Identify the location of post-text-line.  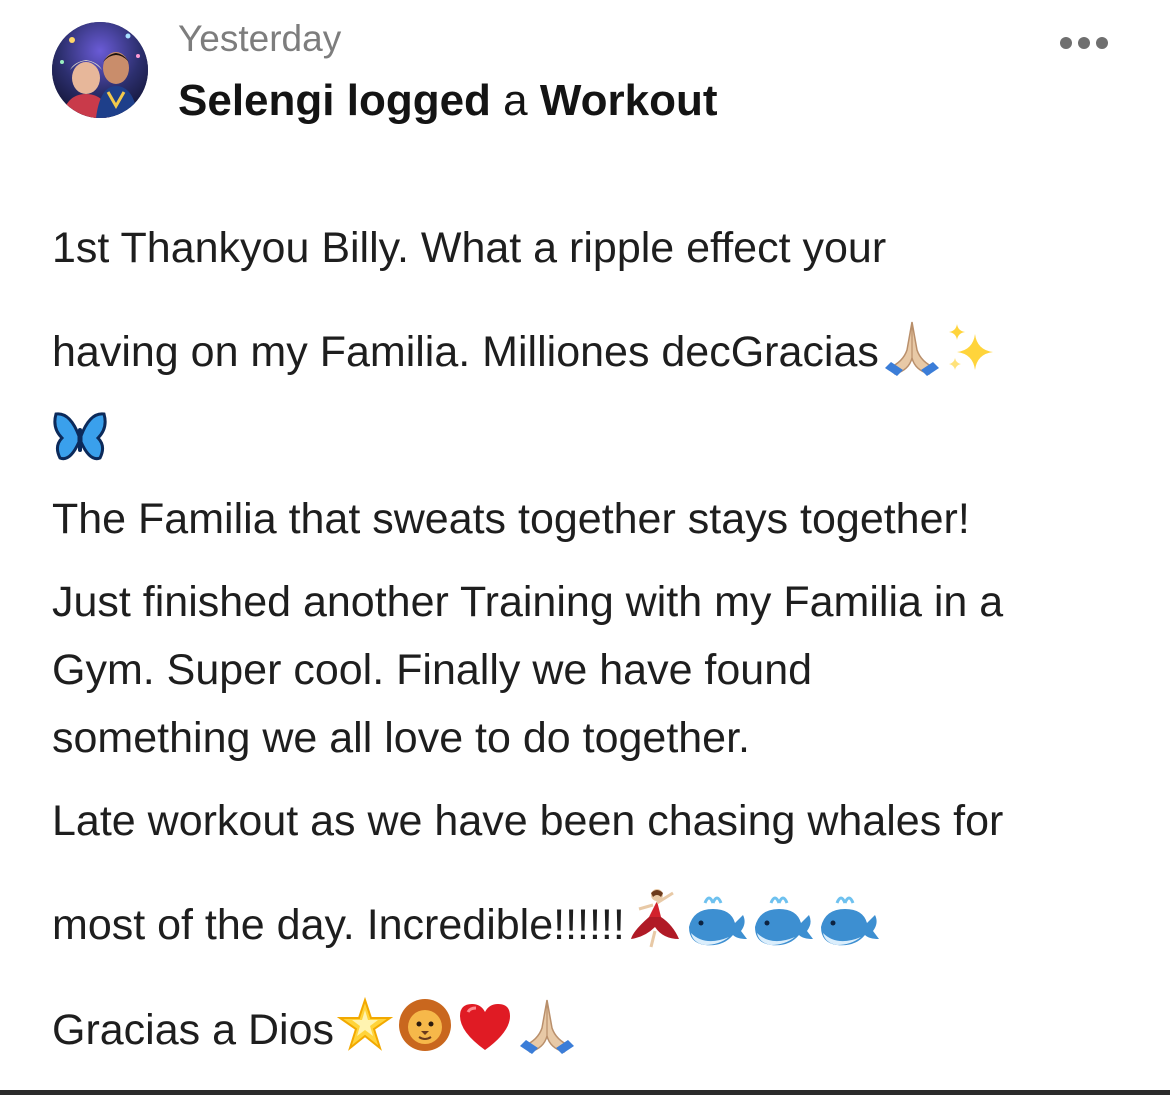
(80, 438).